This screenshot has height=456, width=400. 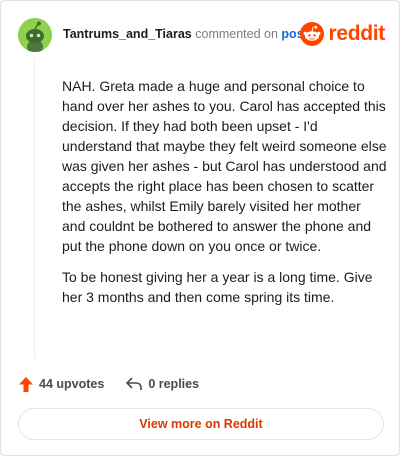 I want to click on reply-button: 0 replies, so click(x=162, y=384).